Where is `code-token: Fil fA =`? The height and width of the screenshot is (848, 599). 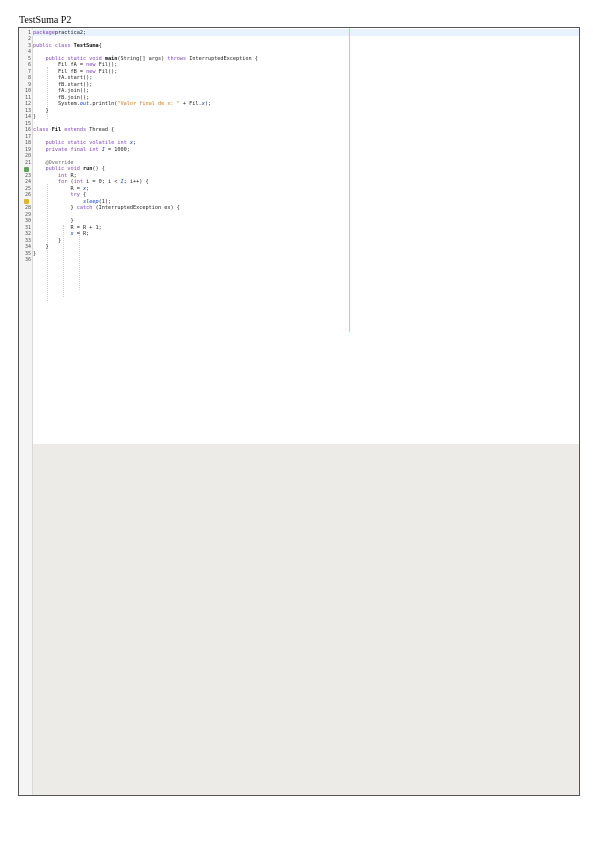 code-token: Fil fA = is located at coordinates (60, 65).